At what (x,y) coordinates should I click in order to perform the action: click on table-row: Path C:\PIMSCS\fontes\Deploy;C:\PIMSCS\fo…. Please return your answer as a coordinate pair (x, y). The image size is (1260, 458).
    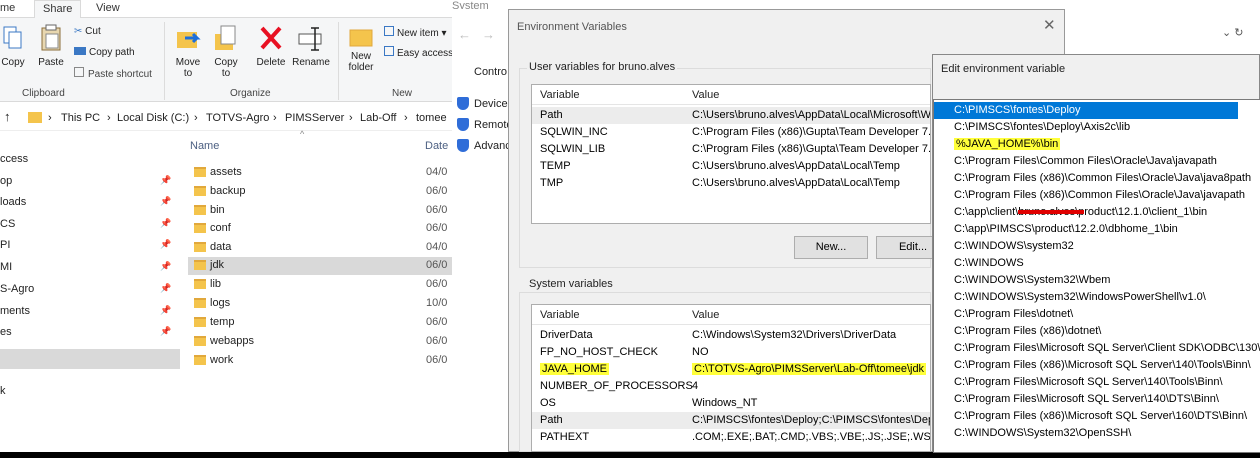
    Looking at the image, I should click on (731, 420).